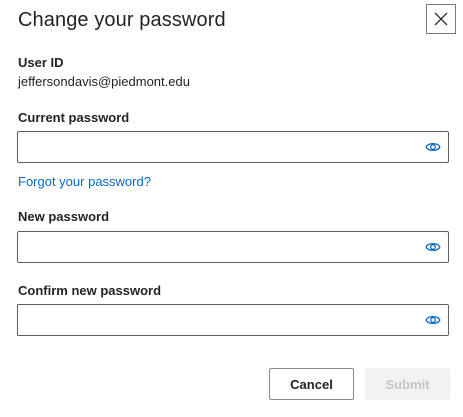 This screenshot has height=417, width=463. What do you see at coordinates (213, 147) in the screenshot?
I see `current-password-input` at bounding box center [213, 147].